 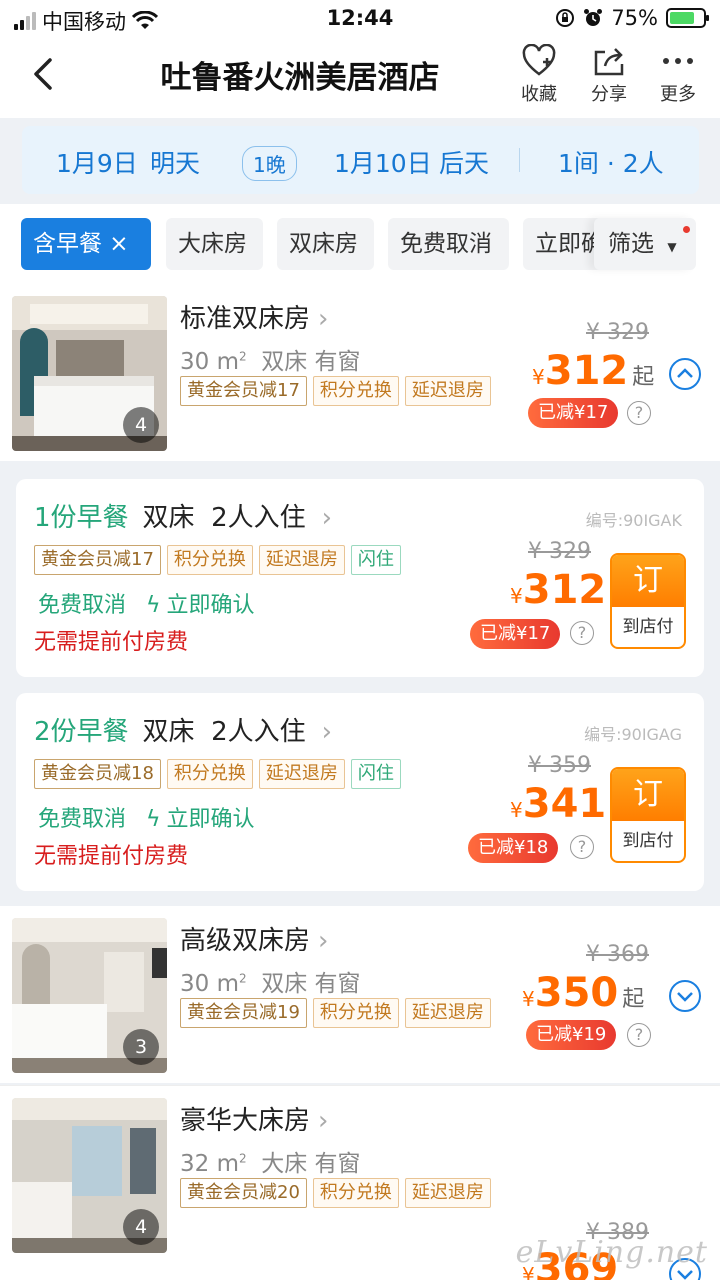 I want to click on filter-chip-instant-confirm: 立即确认, so click(x=563, y=244).